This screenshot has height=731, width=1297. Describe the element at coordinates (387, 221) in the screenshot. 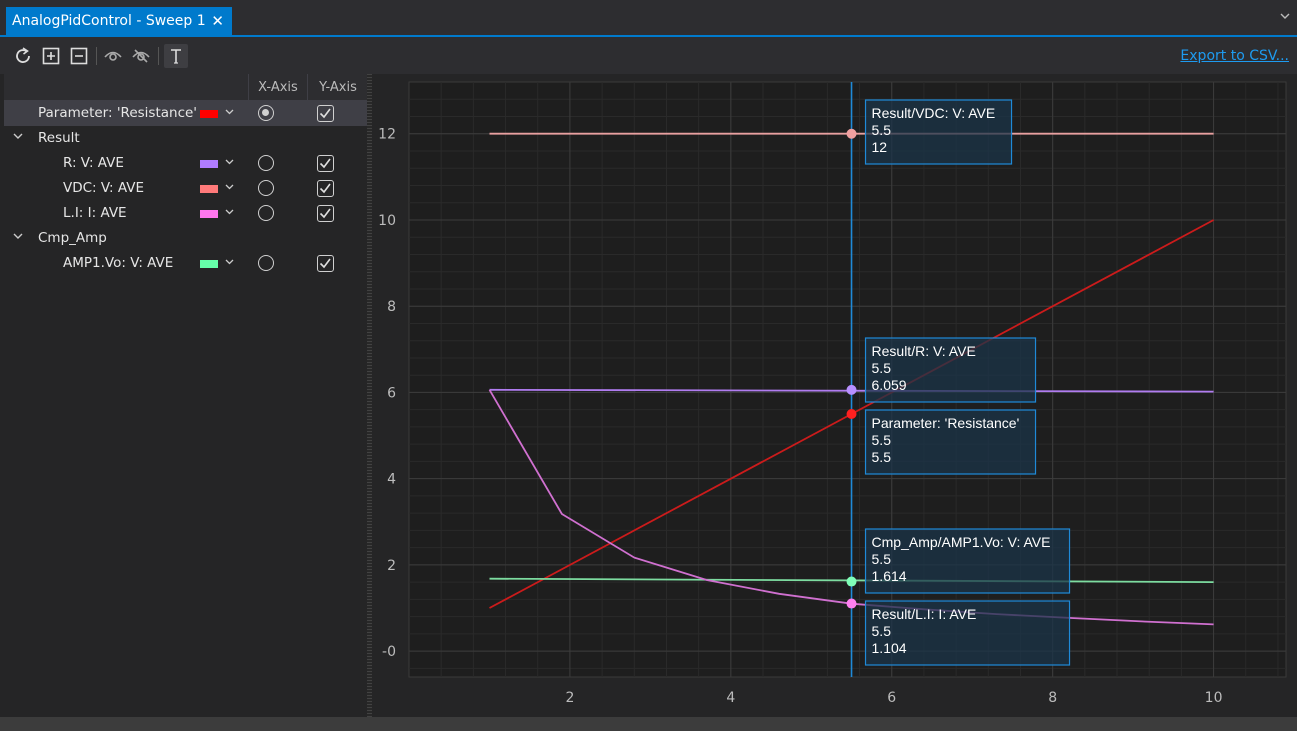

I see `y-tick-label: 10` at that location.